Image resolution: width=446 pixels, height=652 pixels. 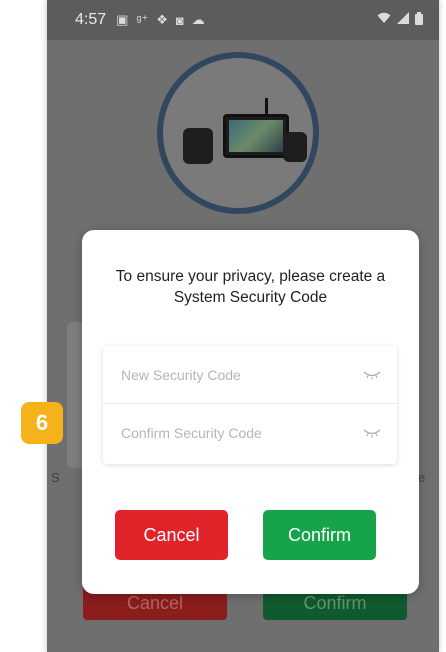 I want to click on signal-text-icon: ᵍ⁺, so click(x=142, y=19).